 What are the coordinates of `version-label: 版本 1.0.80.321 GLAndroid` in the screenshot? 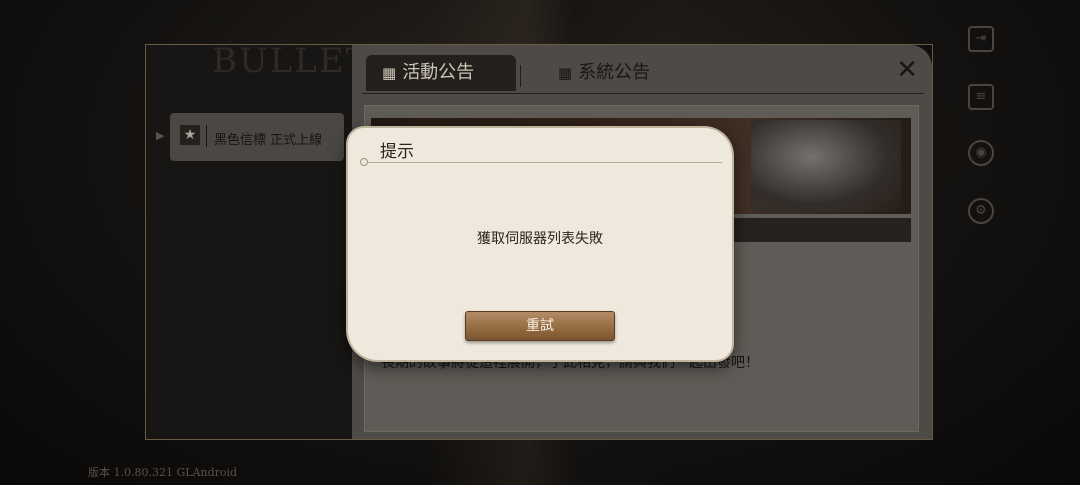 It's located at (163, 472).